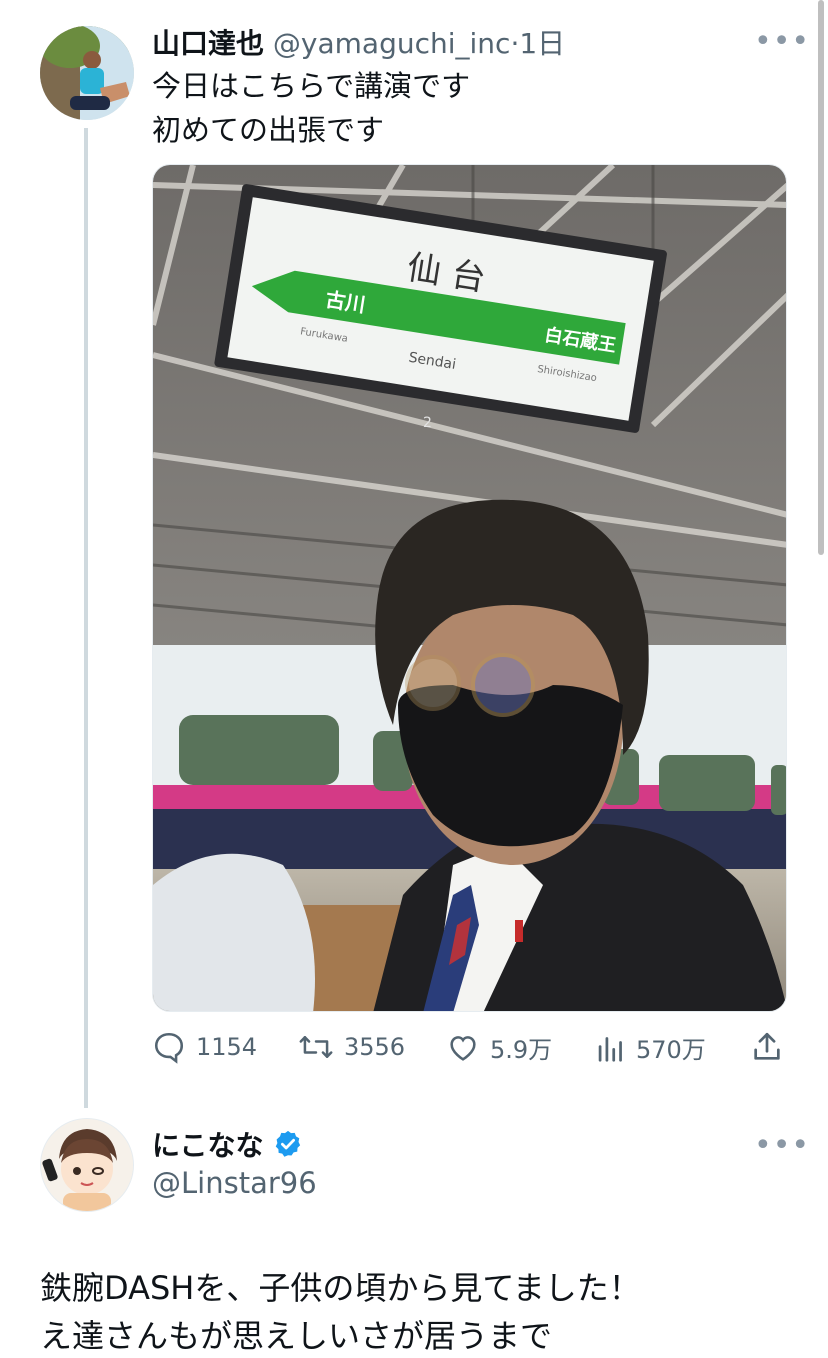 Image resolution: width=828 pixels, height=1358 pixels. I want to click on avatar-illustration-icon, so click(87, 1165).